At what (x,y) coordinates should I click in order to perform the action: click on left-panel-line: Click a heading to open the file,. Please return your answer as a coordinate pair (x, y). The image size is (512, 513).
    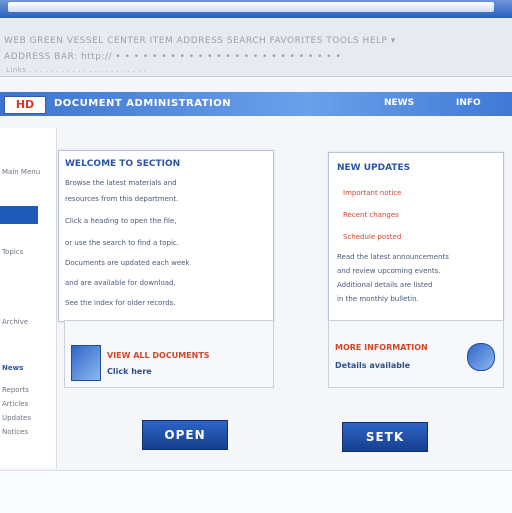
    Looking at the image, I should click on (121, 221).